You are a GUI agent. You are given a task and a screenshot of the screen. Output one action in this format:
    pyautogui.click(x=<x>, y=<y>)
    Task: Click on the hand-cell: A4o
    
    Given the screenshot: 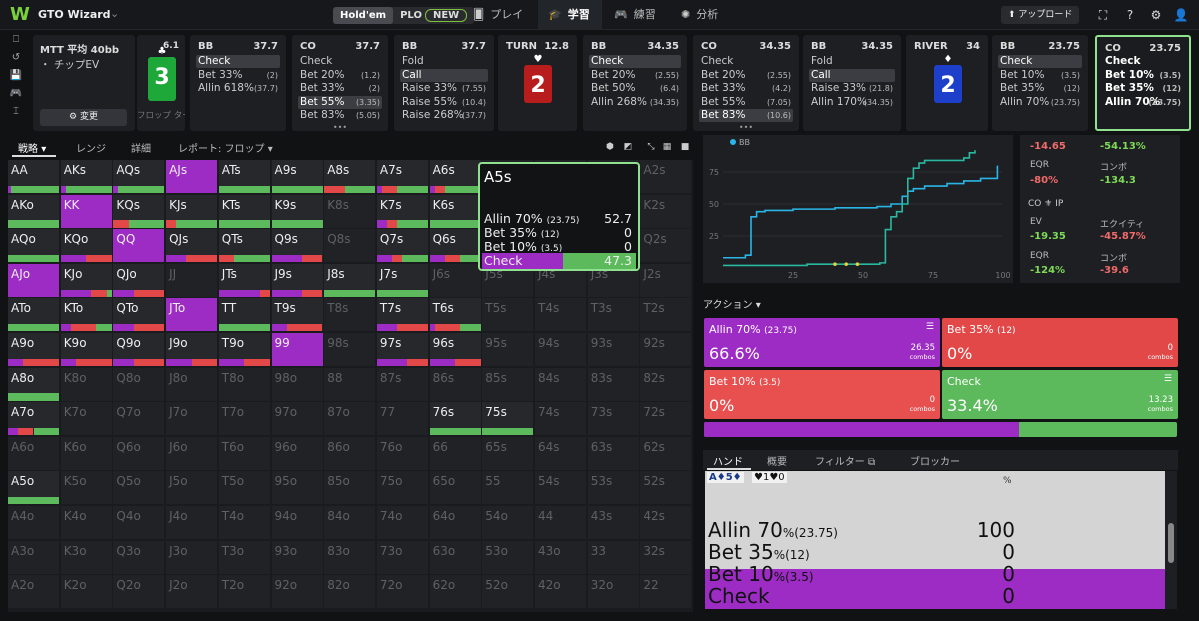 What is the action you would take?
    pyautogui.click(x=33, y=522)
    